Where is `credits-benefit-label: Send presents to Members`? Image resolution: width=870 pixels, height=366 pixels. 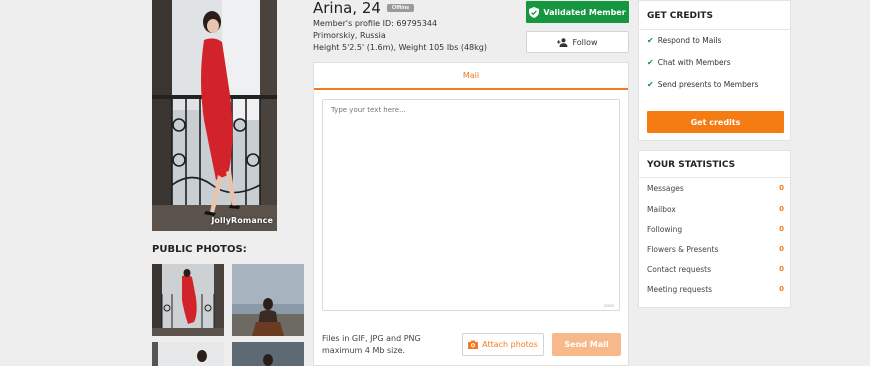
credits-benefit-label: Send presents to Members is located at coordinates (708, 84).